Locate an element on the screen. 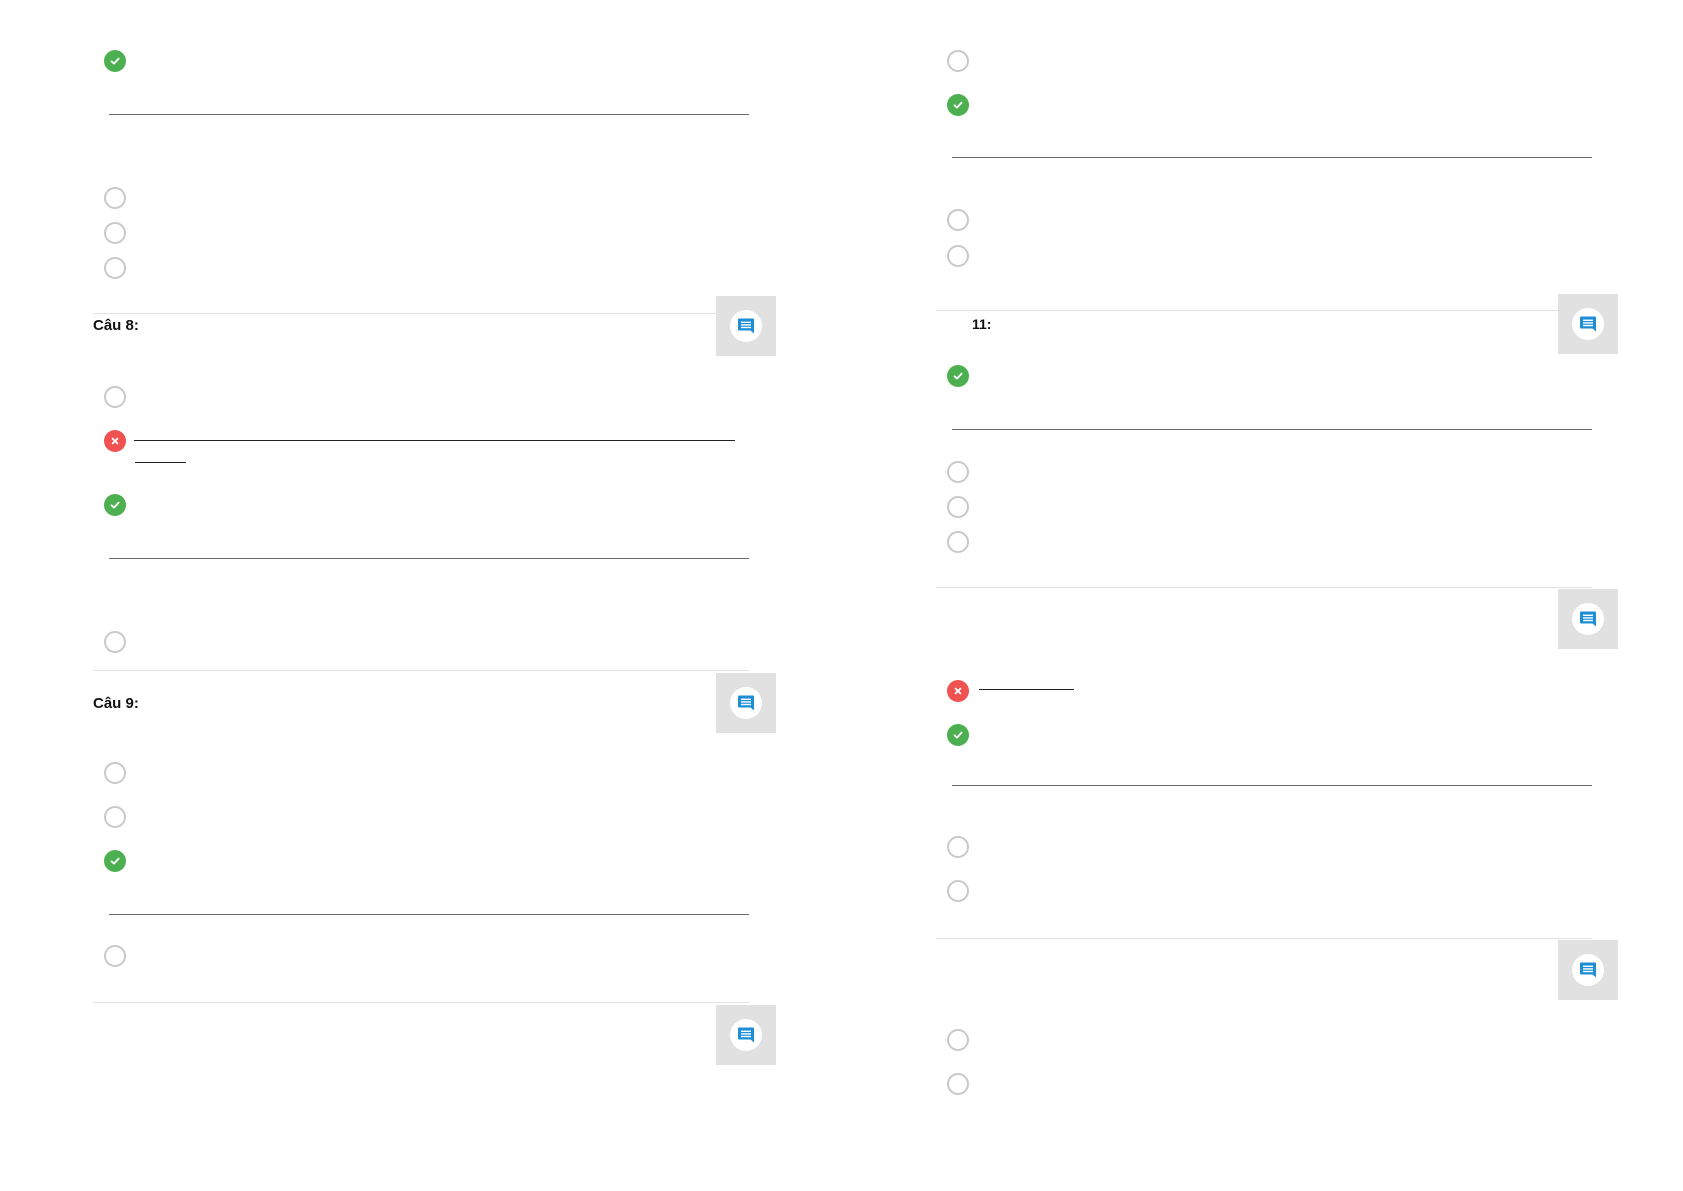  question-label-11: 11: is located at coordinates (982, 324).